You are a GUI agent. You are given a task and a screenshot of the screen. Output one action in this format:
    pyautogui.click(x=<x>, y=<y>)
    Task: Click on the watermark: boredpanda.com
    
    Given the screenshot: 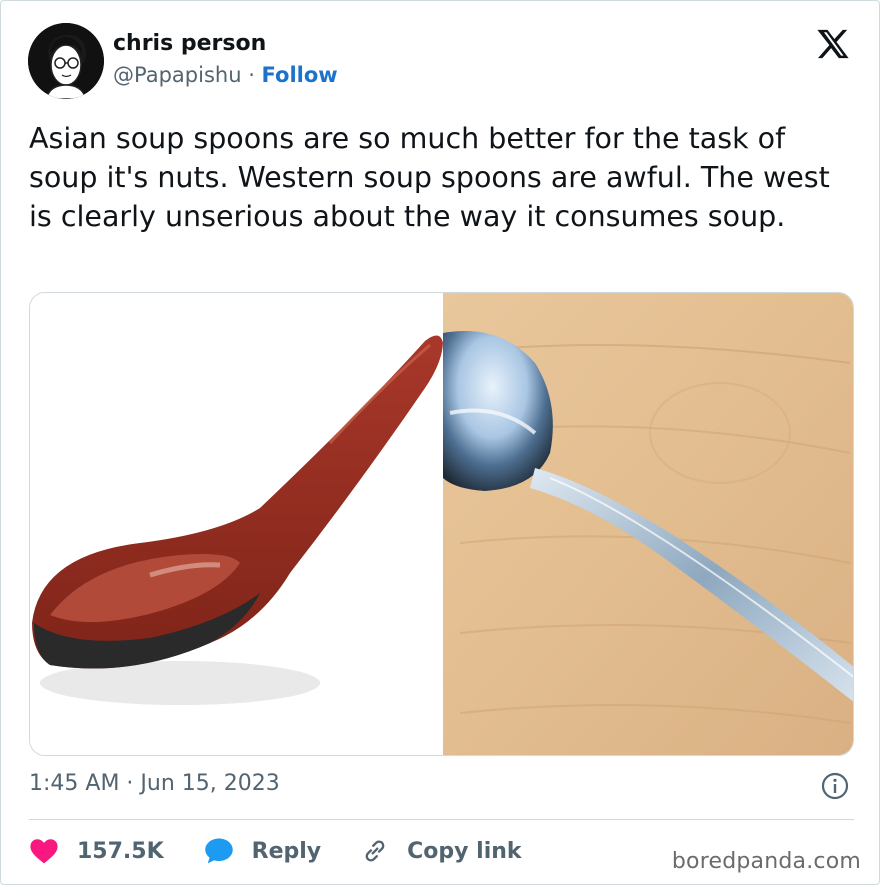 What is the action you would take?
    pyautogui.click(x=766, y=861)
    